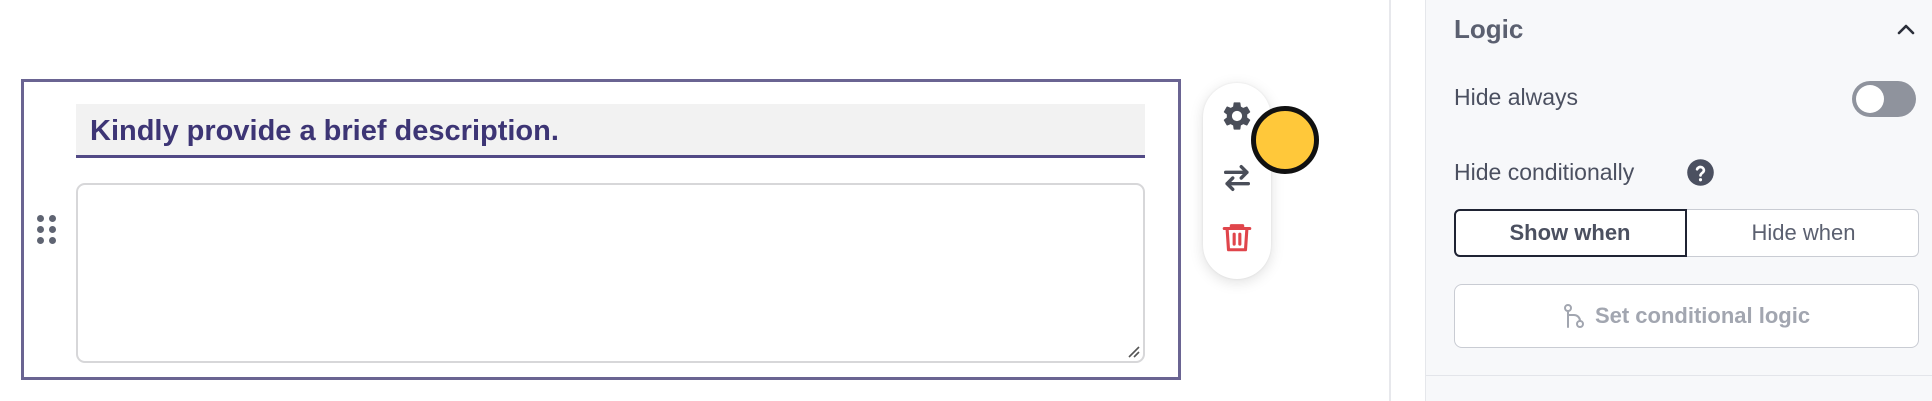 This screenshot has width=1932, height=401. Describe the element at coordinates (1489, 29) in the screenshot. I see `logic-section-title: Logic` at that location.